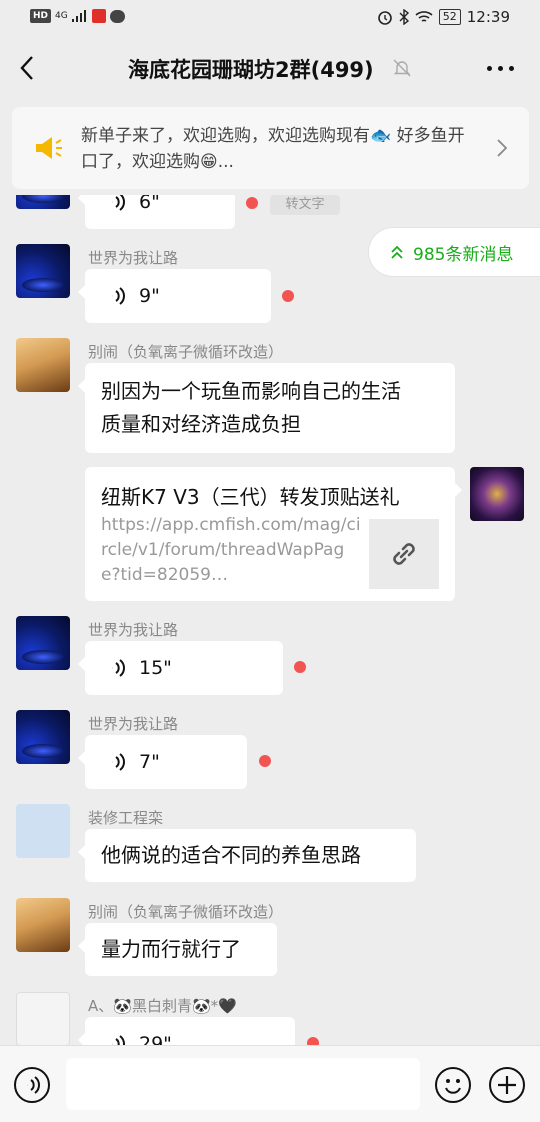 Image resolution: width=540 pixels, height=1122 pixels. I want to click on new-messages-button: 985条新消息, so click(454, 252).